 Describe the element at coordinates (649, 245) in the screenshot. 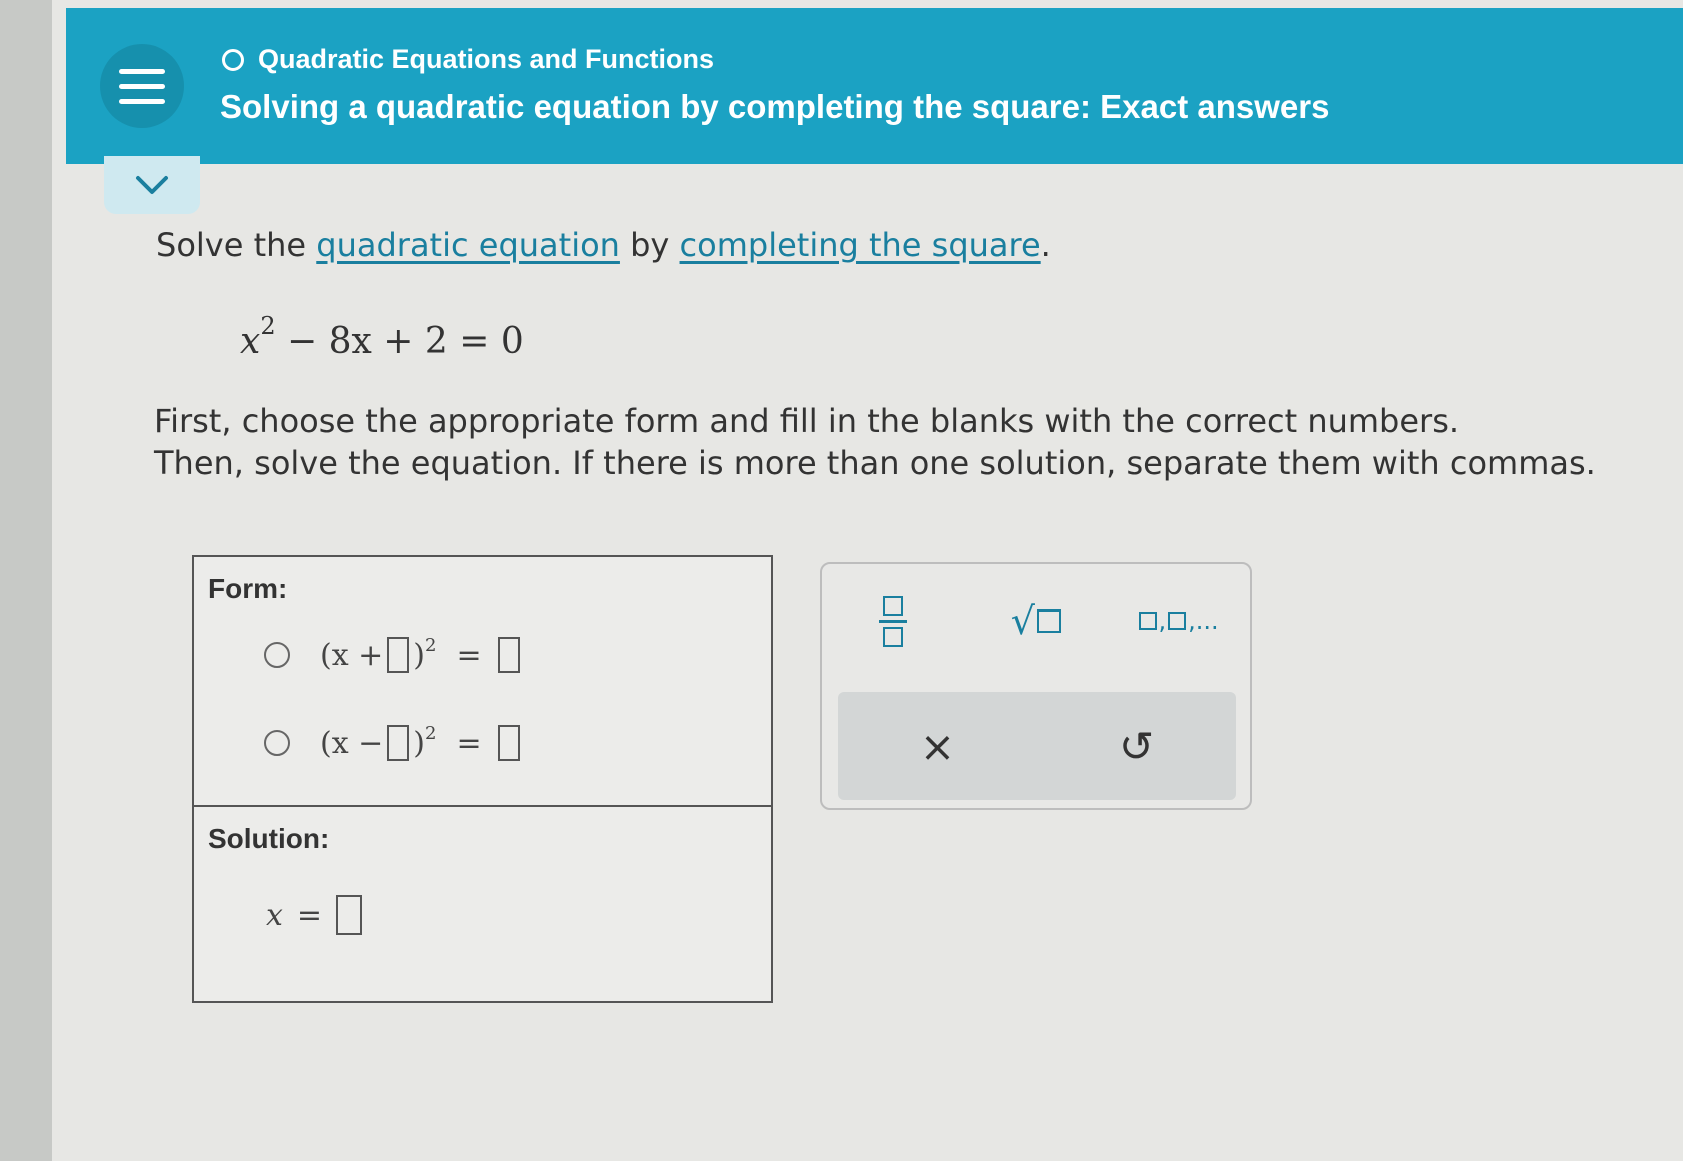

I see `prompt-text: by` at that location.